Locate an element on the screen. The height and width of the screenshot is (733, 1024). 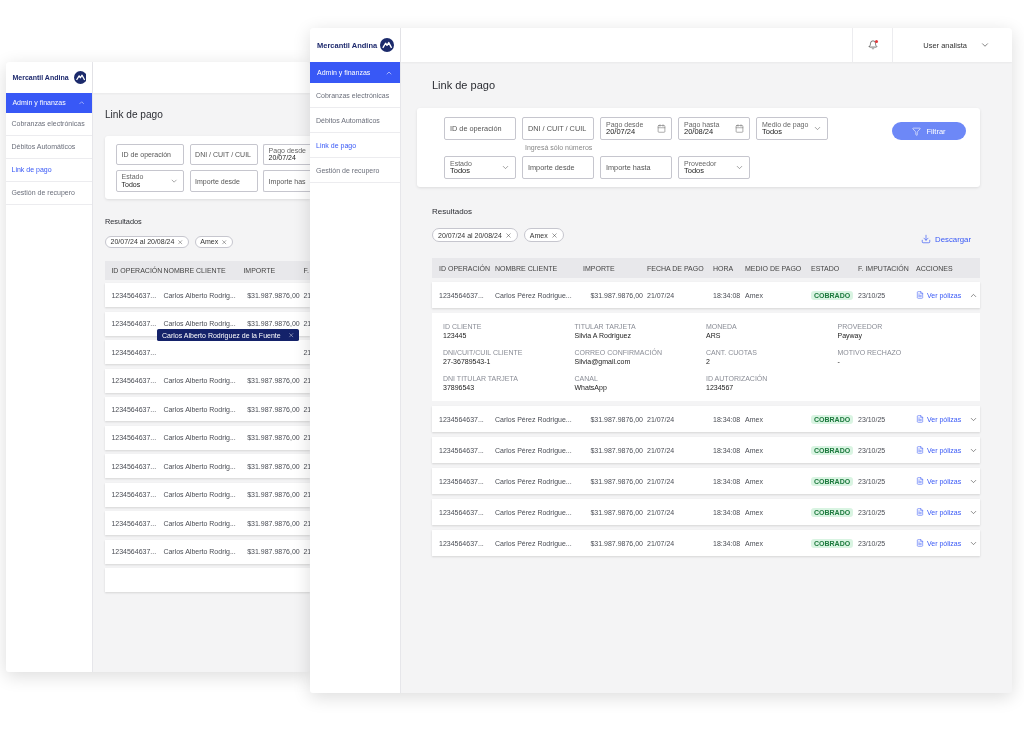
notification-bell is located at coordinates (872, 45).